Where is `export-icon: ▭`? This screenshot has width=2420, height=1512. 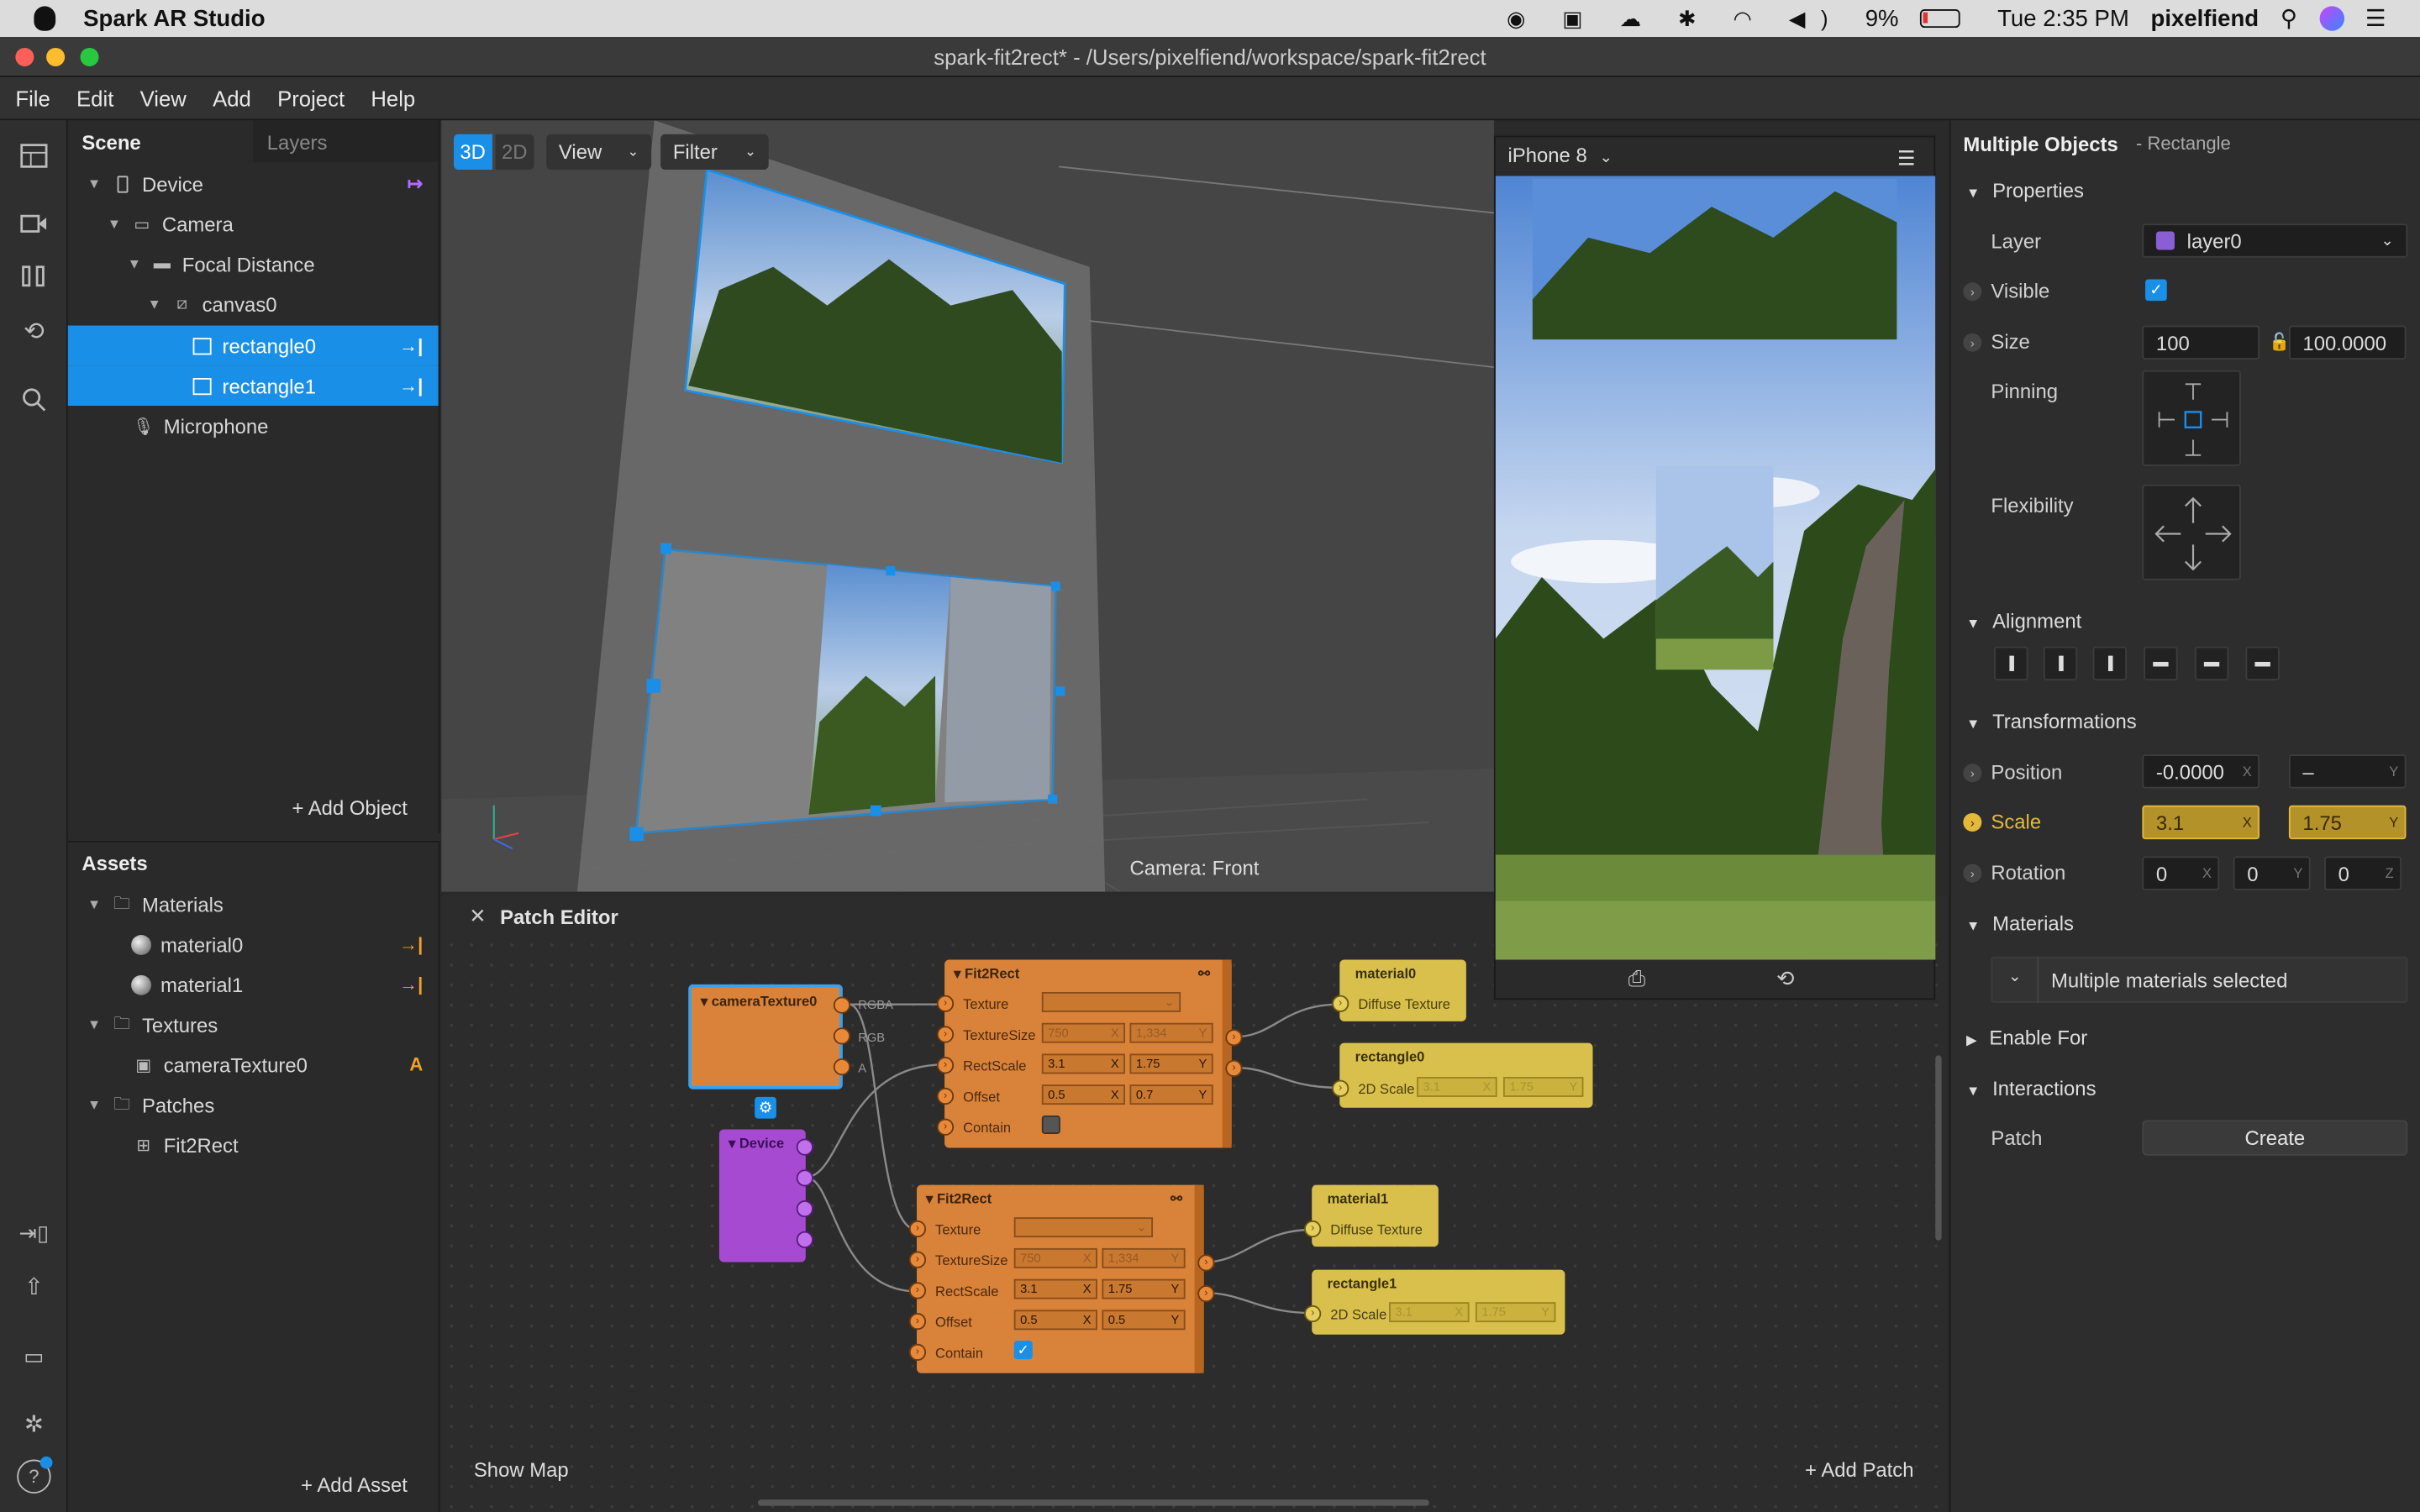 export-icon: ▭ is located at coordinates (34, 1356).